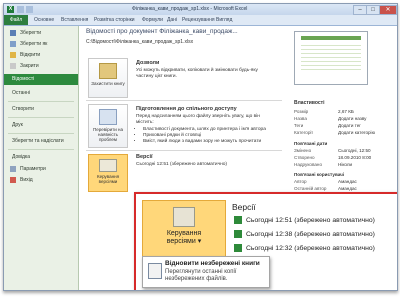 The width and height of the screenshot is (400, 300). What do you see at coordinates (26, 180) in the screenshot?
I see `nav-label: Вихід` at bounding box center [26, 180].